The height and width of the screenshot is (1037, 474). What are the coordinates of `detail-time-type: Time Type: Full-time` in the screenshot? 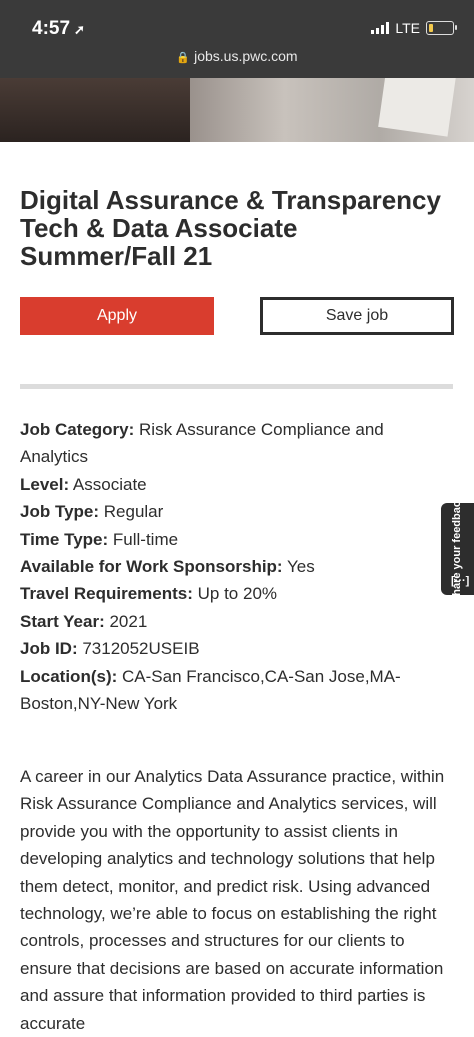 It's located at (99, 539).